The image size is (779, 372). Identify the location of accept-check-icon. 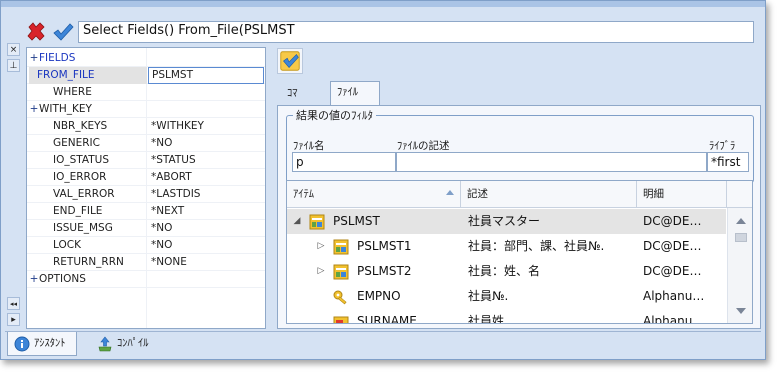
(63, 32).